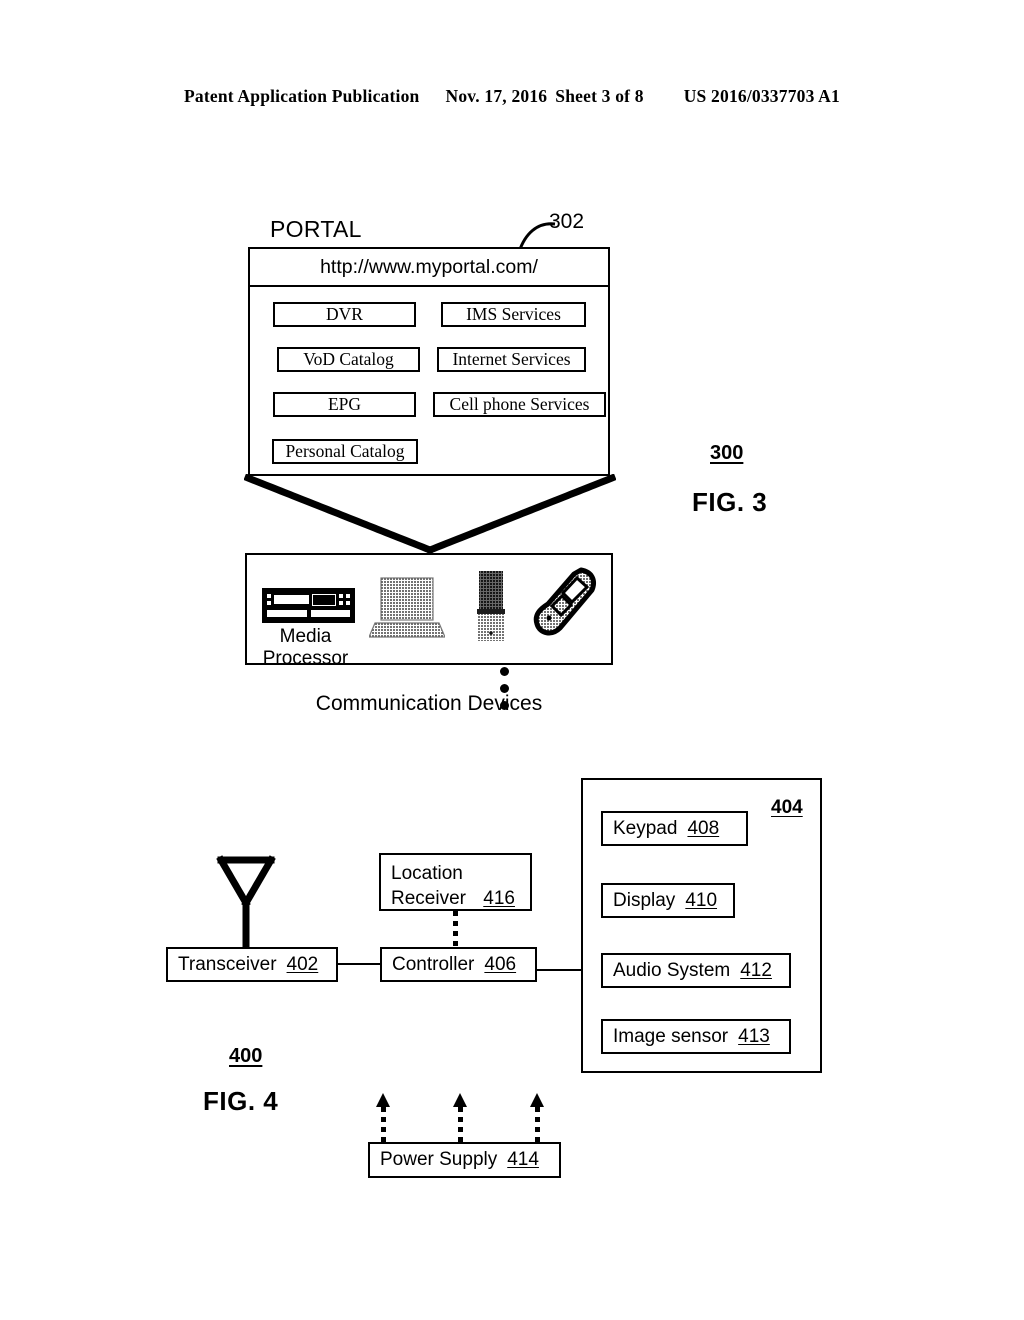 This screenshot has width=1024, height=1320. I want to click on transceiver-block: Transceiver 402, so click(252, 964).